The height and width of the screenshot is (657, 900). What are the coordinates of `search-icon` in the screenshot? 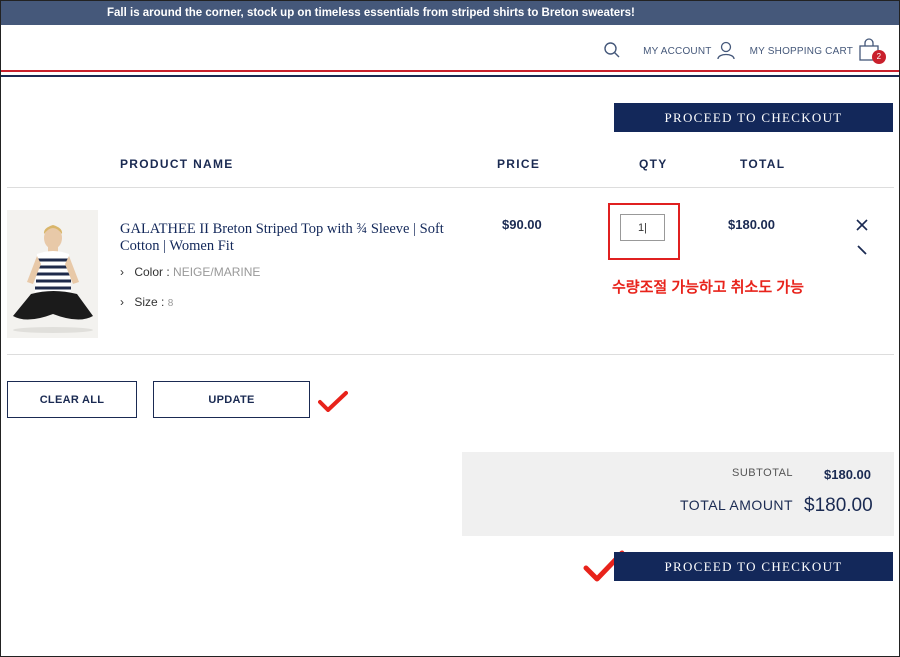 It's located at (612, 51).